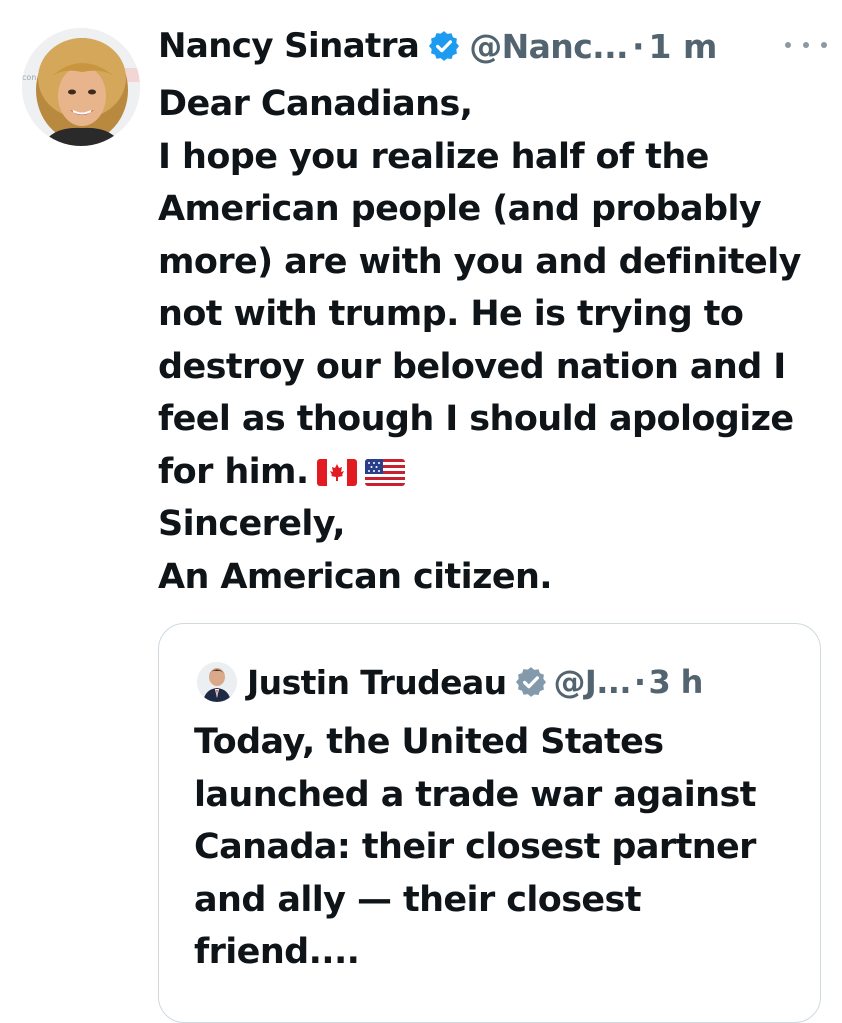 The image size is (842, 1023). I want to click on canada-flag-icon, so click(336, 472).